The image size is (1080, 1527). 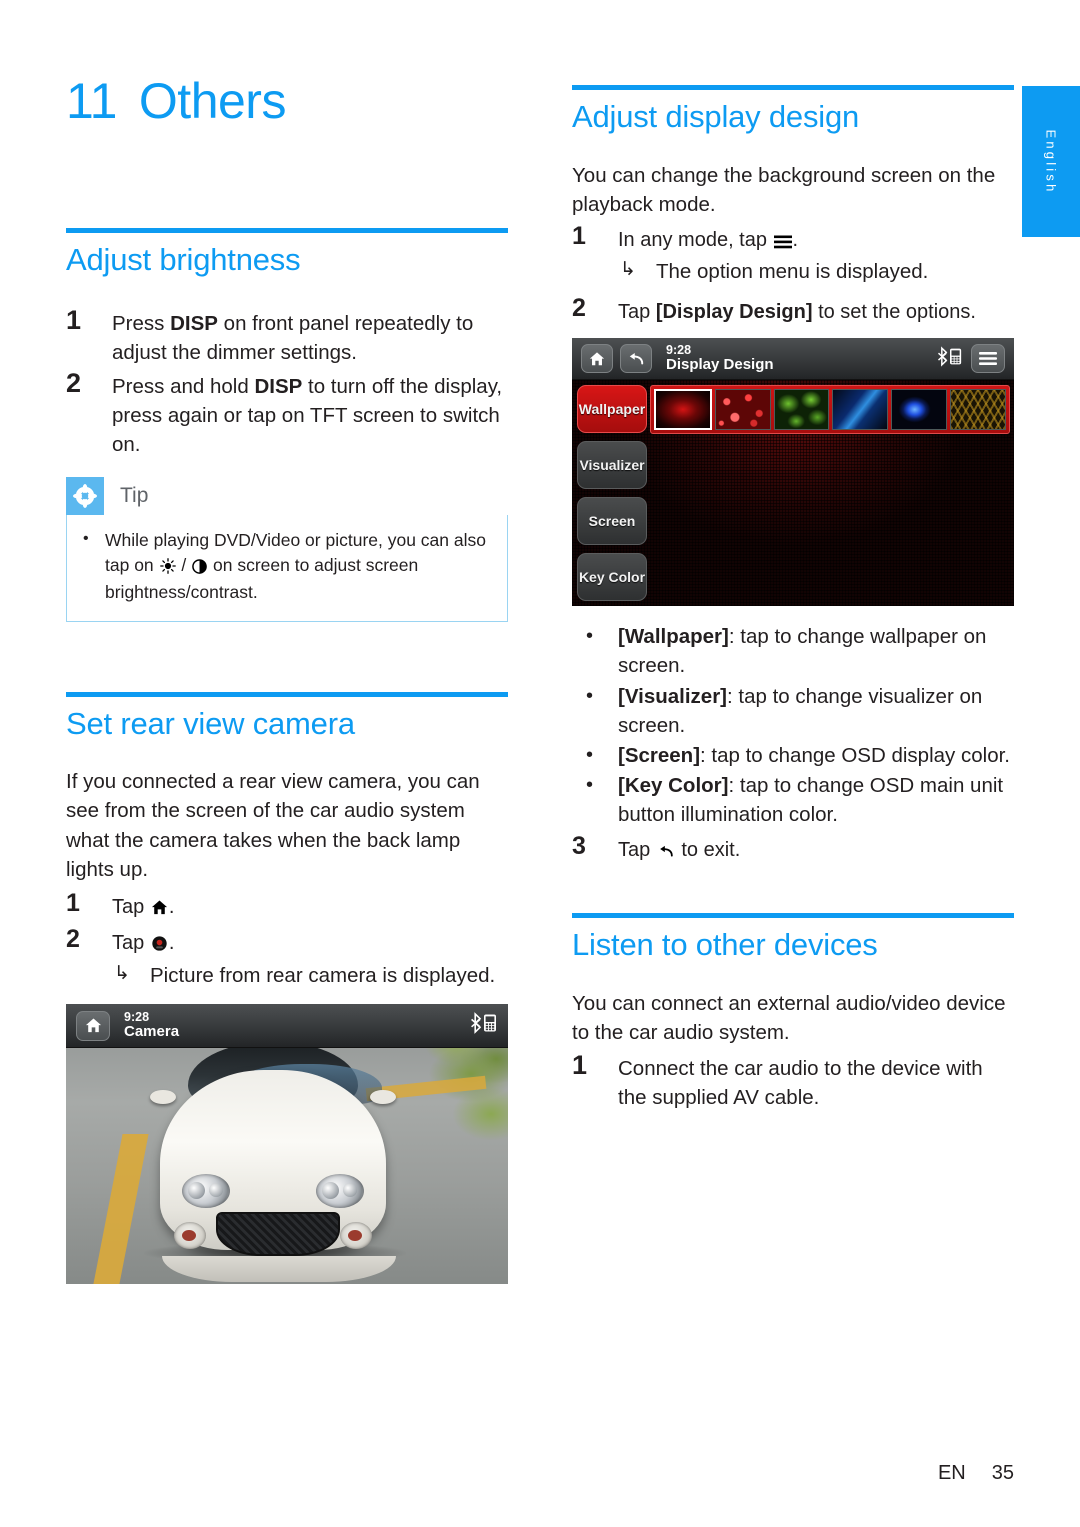 What do you see at coordinates (742, 410) in the screenshot?
I see `wallpaper-red-bokeh` at bounding box center [742, 410].